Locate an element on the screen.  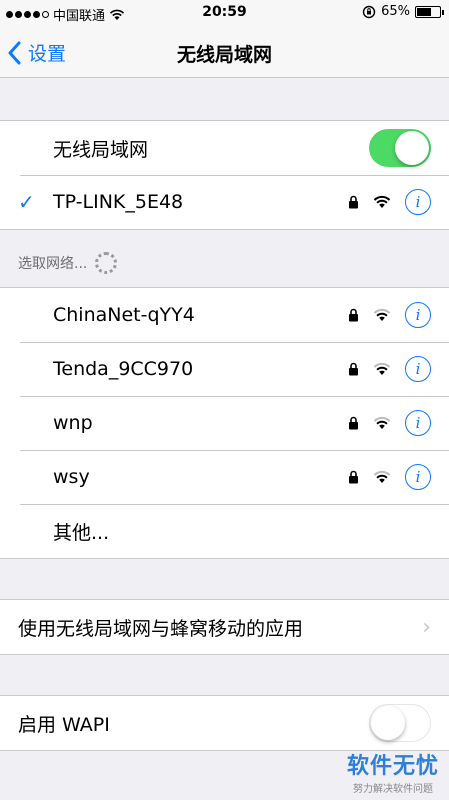
status-bar: 中国联通 20:59 65% is located at coordinates (224, 14).